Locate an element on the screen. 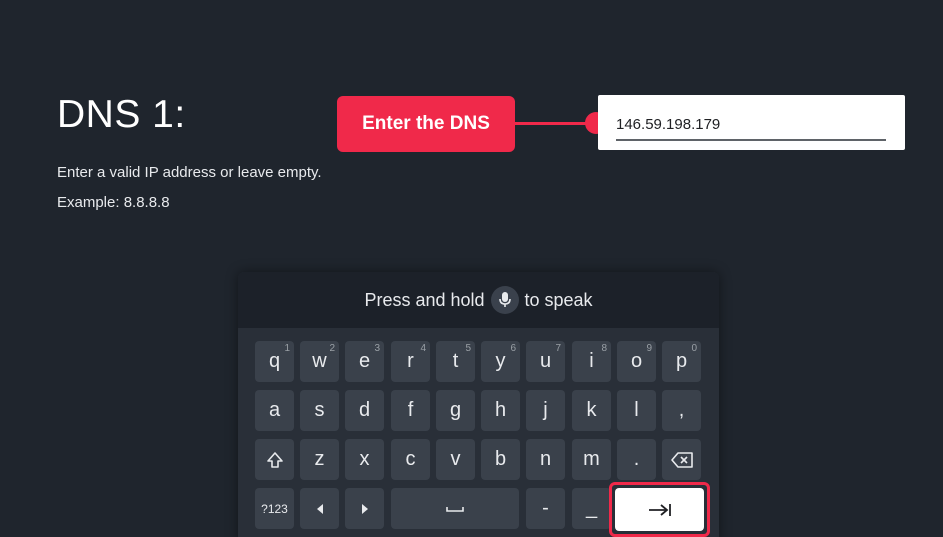 The width and height of the screenshot is (943, 537). key-j: j is located at coordinates (545, 410).